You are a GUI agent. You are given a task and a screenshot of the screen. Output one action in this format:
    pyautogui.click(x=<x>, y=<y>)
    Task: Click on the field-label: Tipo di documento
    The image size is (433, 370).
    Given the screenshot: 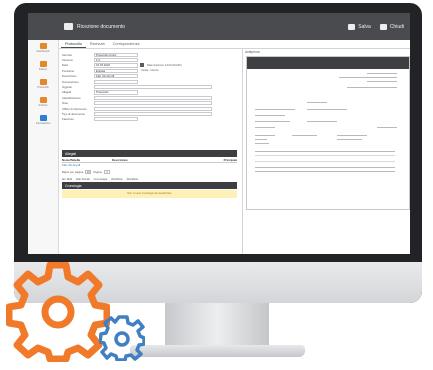 What is the action you would take?
    pyautogui.click(x=73, y=113)
    